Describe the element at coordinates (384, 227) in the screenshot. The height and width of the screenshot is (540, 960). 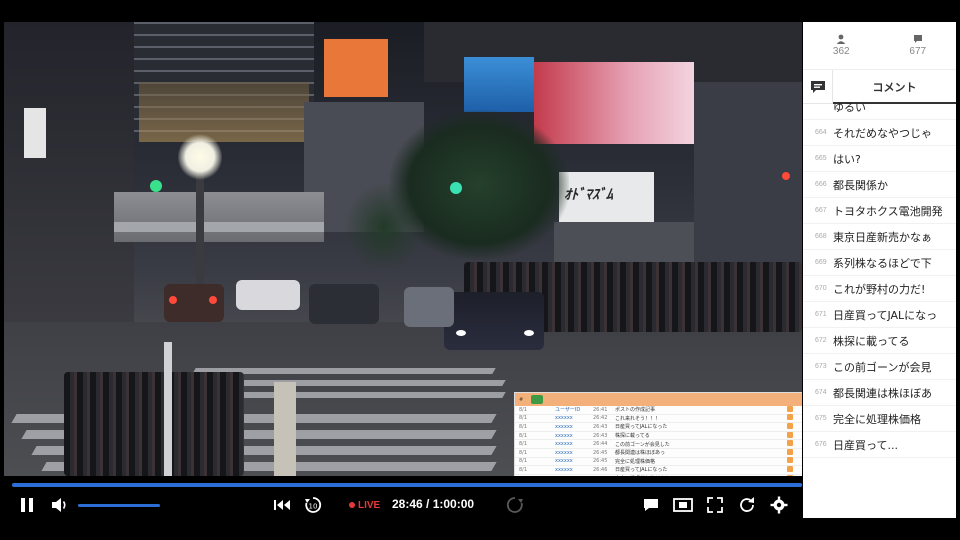
I see `tree` at that location.